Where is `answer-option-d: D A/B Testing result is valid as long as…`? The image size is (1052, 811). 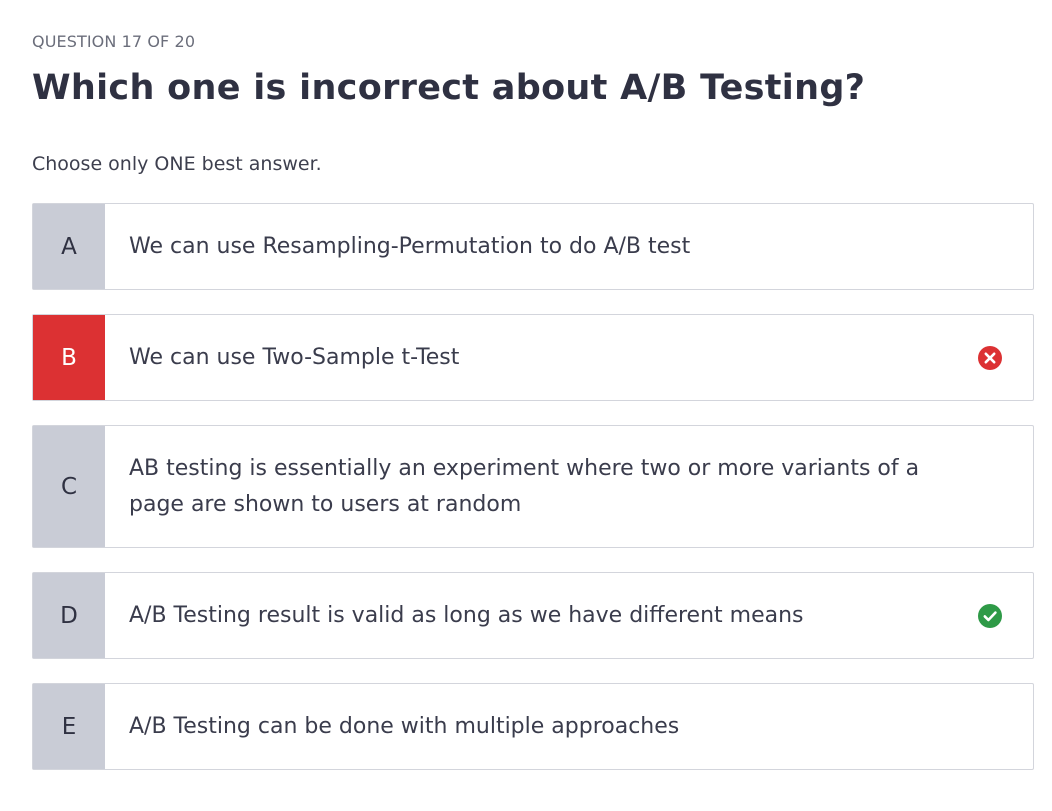 answer-option-d: D A/B Testing result is valid as long as… is located at coordinates (533, 615).